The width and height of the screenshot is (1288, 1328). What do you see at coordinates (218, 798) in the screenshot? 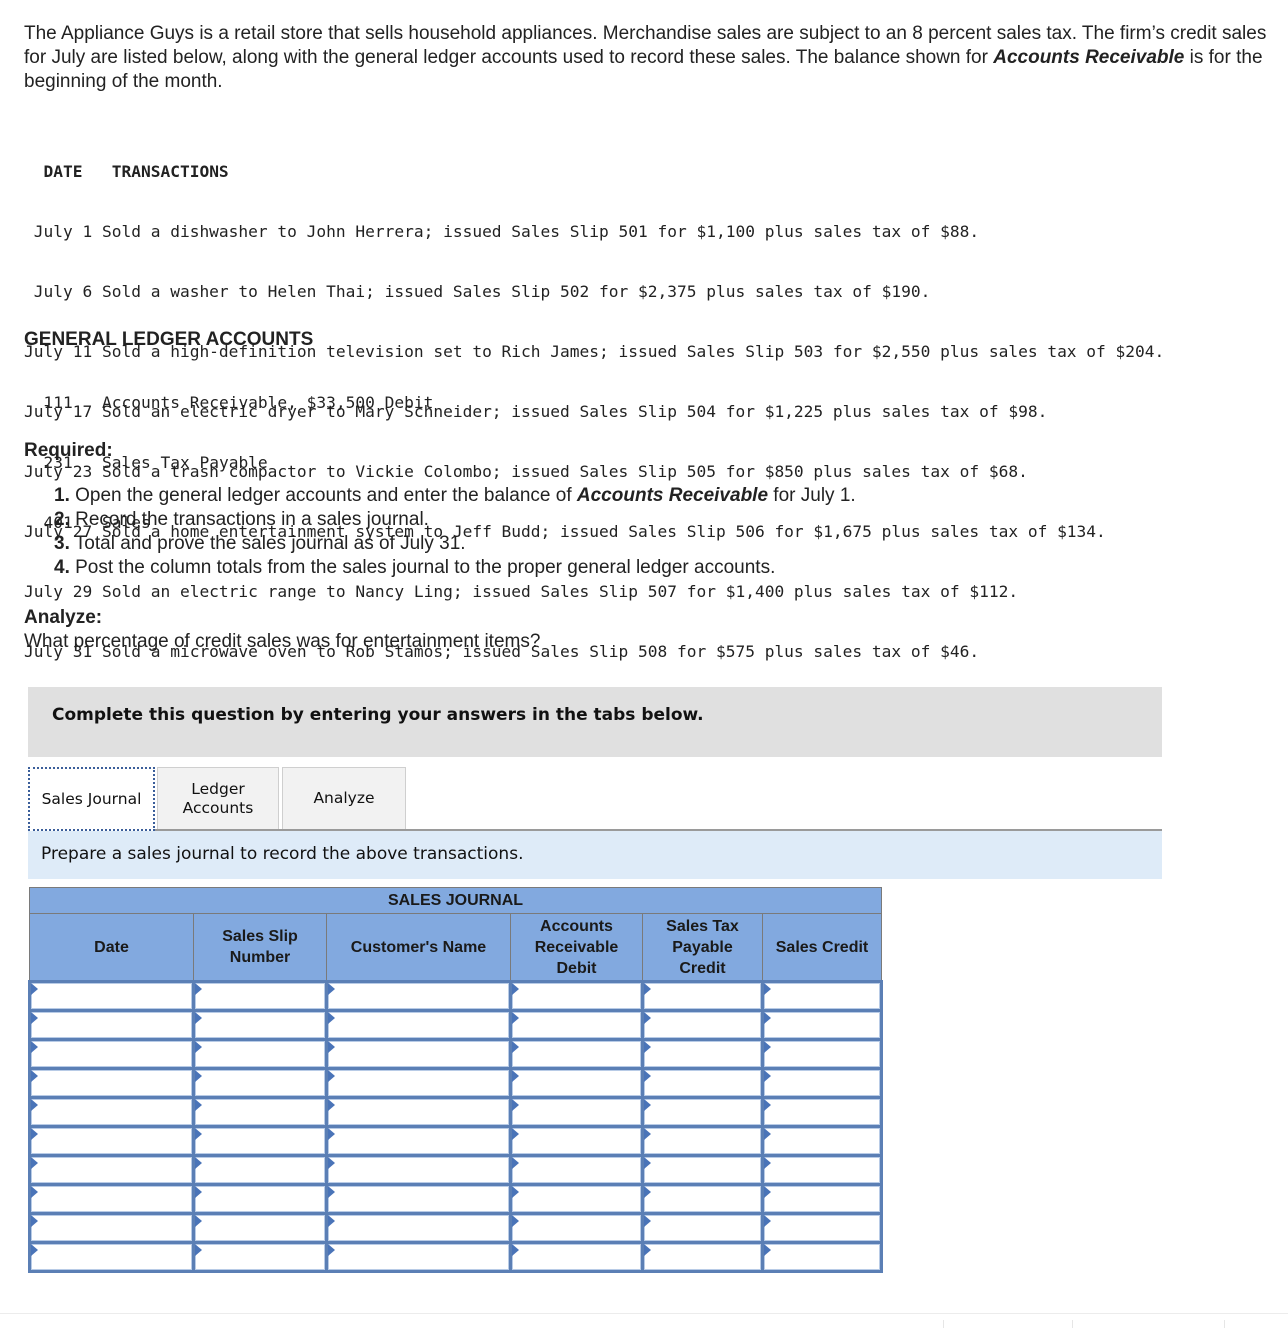
I see `tab-ledger-accounts: Ledger Accounts` at bounding box center [218, 798].